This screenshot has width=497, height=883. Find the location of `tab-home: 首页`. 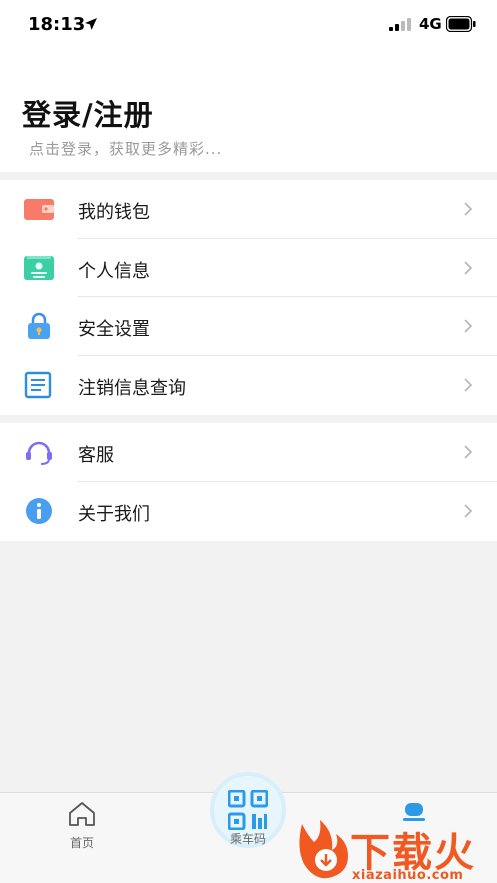

tab-home: 首页 is located at coordinates (82, 826).